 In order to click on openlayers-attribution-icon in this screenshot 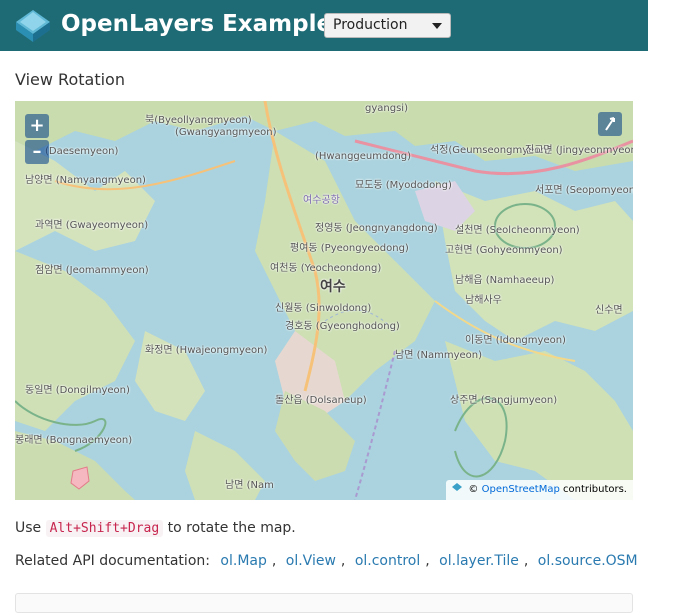, I will do `click(457, 488)`.